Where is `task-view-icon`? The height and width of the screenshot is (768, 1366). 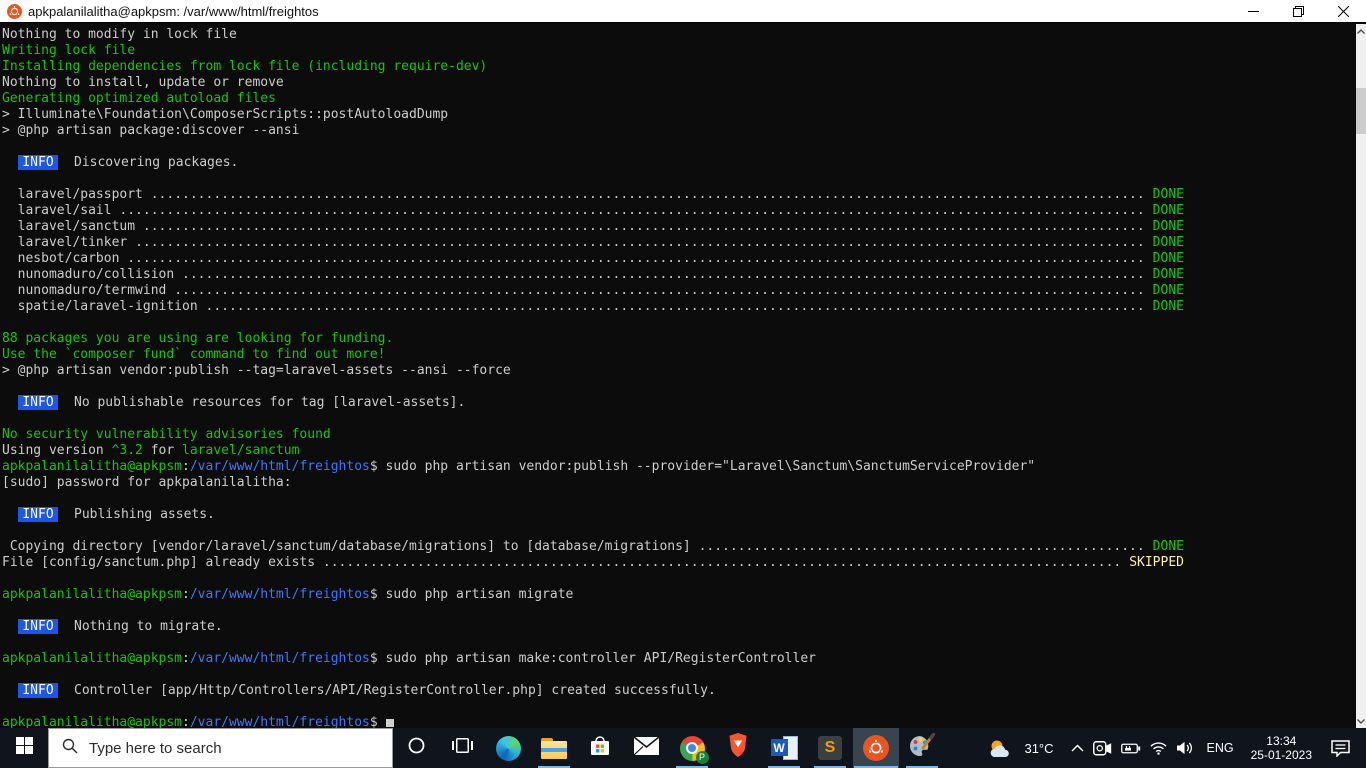 task-view-icon is located at coordinates (462, 748).